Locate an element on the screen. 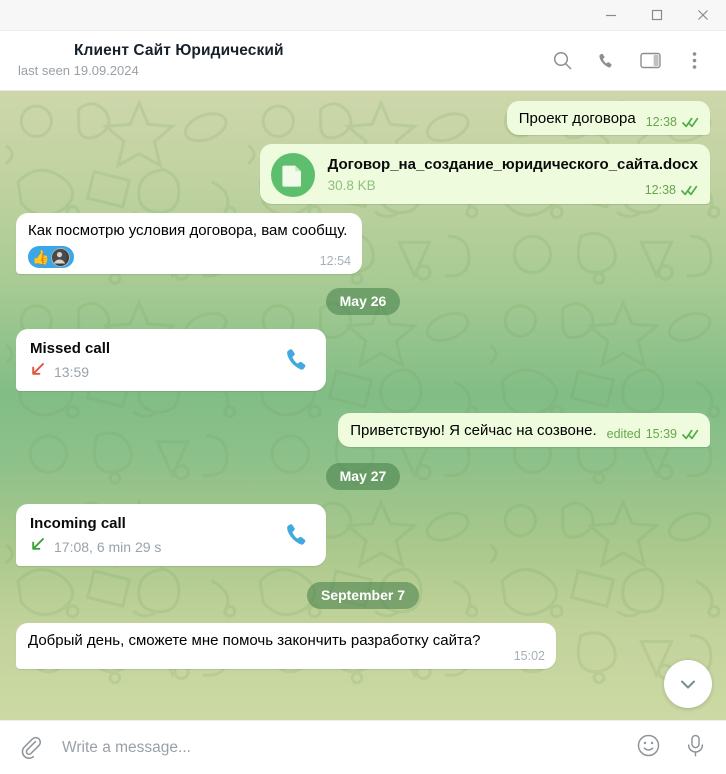 This screenshot has width=726, height=774. message-composer is located at coordinates (363, 747).